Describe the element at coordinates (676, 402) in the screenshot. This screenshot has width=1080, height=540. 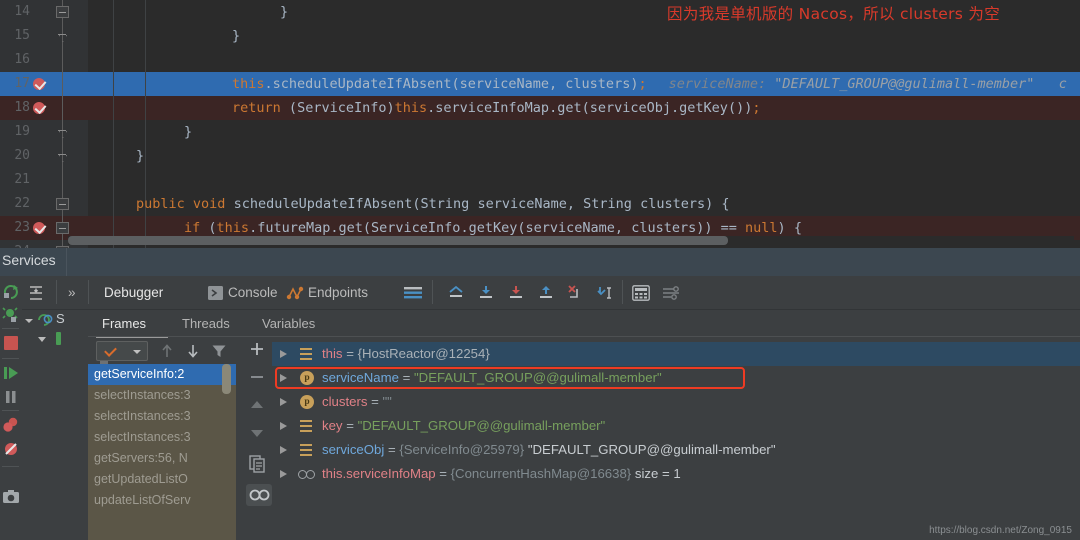
I see `variable-row: p clusters = ""` at that location.